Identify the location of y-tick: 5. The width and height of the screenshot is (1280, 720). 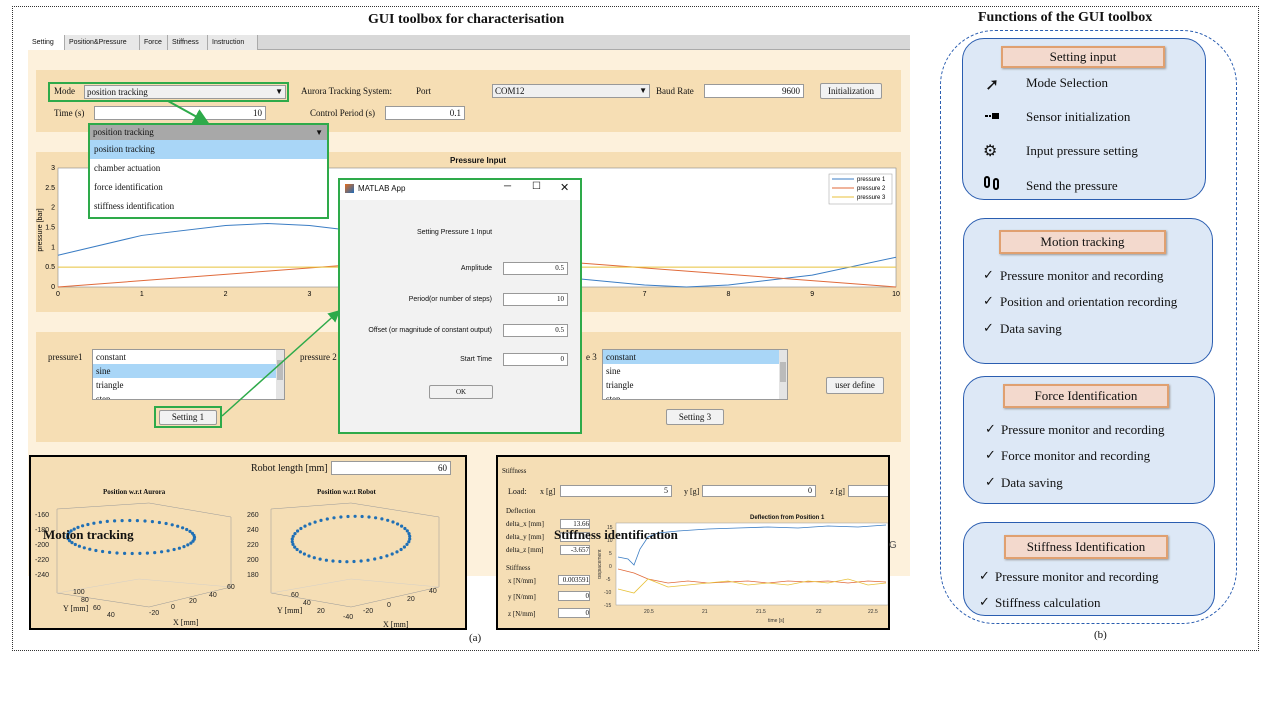
(610, 554).